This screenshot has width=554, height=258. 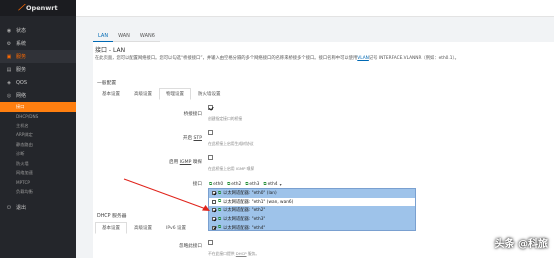 What do you see at coordinates (210, 242) in the screenshot?
I see `ignore-interface-checkbox` at bounding box center [210, 242].